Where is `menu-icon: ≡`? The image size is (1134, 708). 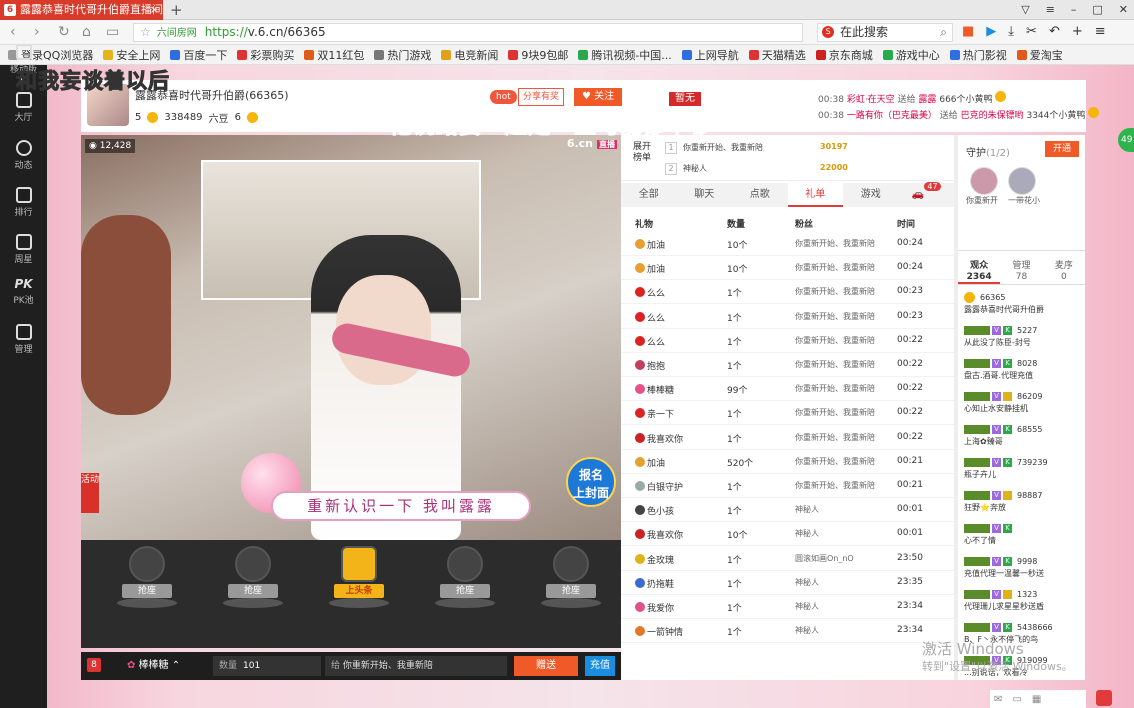
menu-icon: ≡ is located at coordinates (1050, 10).